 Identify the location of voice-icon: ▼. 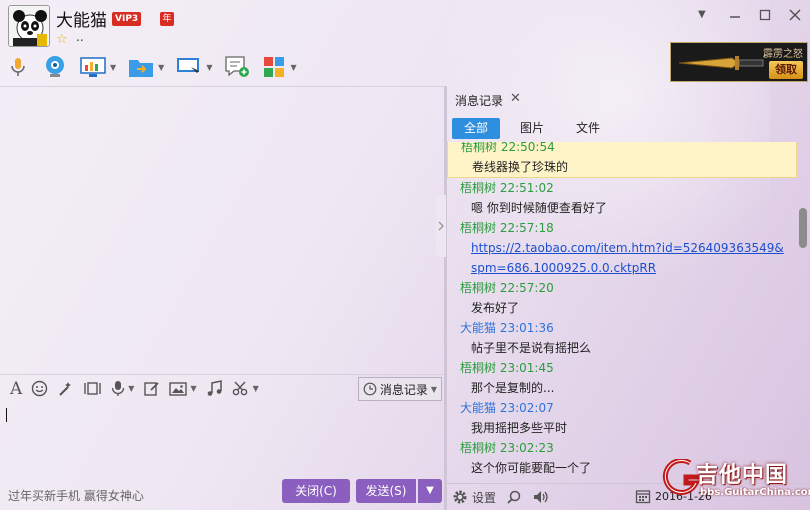
(122, 388).